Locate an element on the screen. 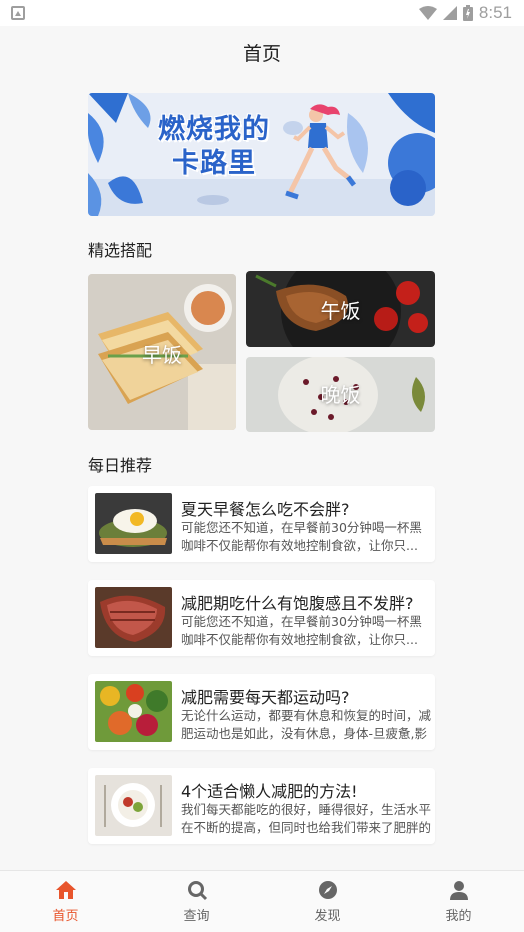 This screenshot has height=932, width=524. breakfast-label: 早饭 is located at coordinates (162, 355).